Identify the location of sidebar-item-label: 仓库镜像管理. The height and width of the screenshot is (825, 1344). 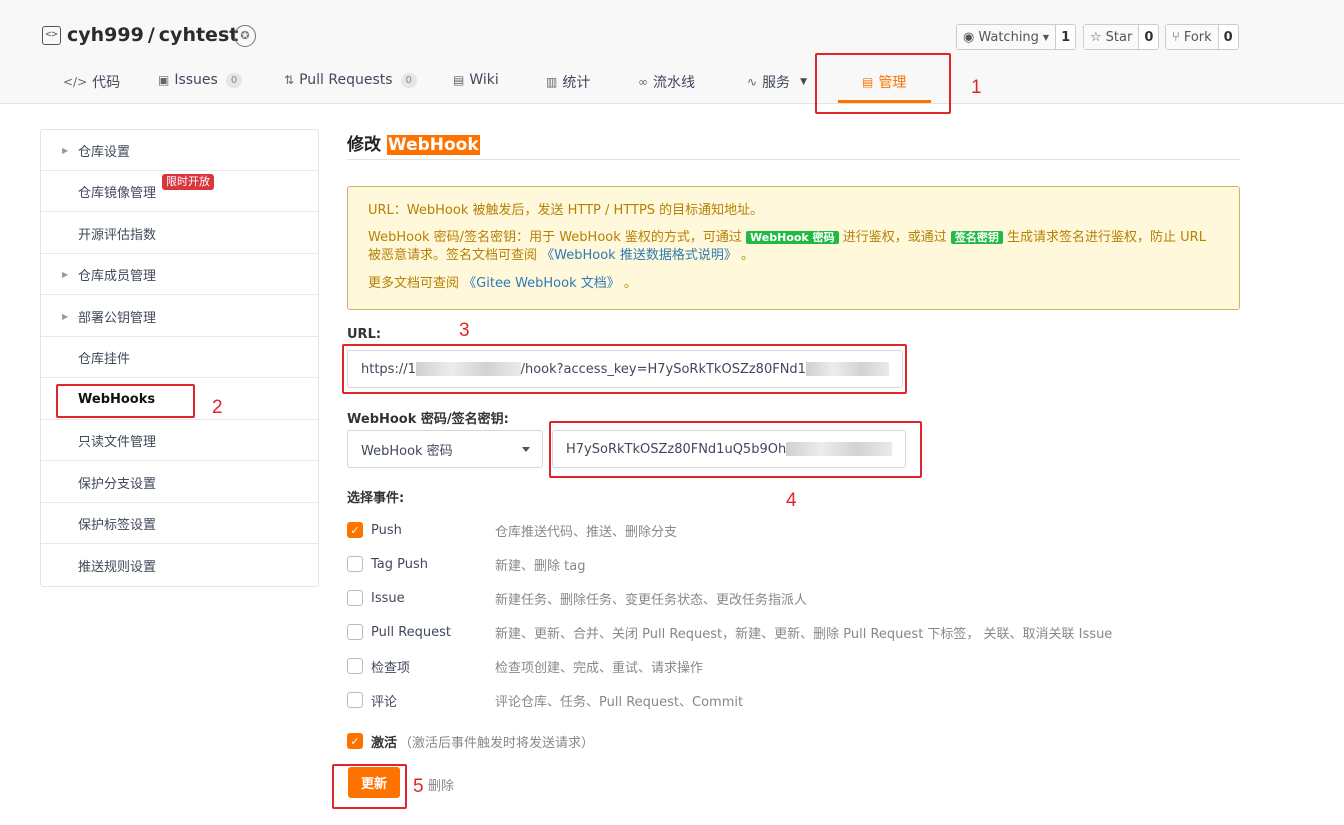
(117, 193).